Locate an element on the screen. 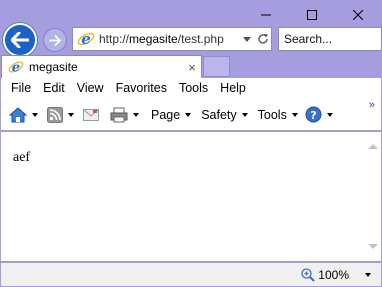  tools-menu-label: Tools is located at coordinates (272, 114).